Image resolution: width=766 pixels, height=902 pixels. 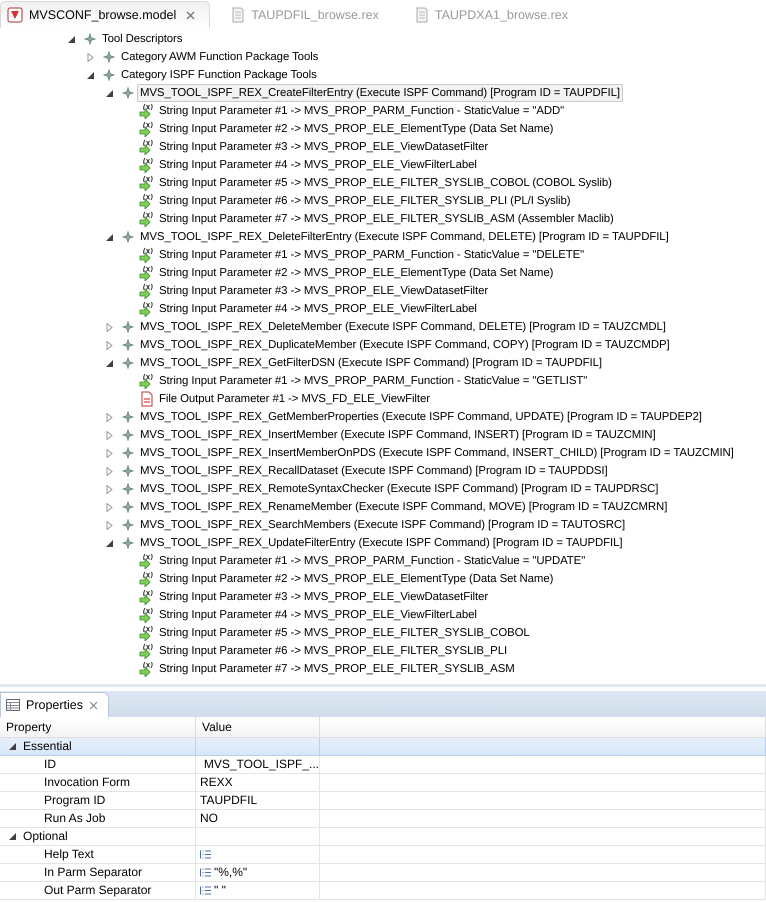 I want to click on property-name: Invocation Form, so click(x=87, y=782).